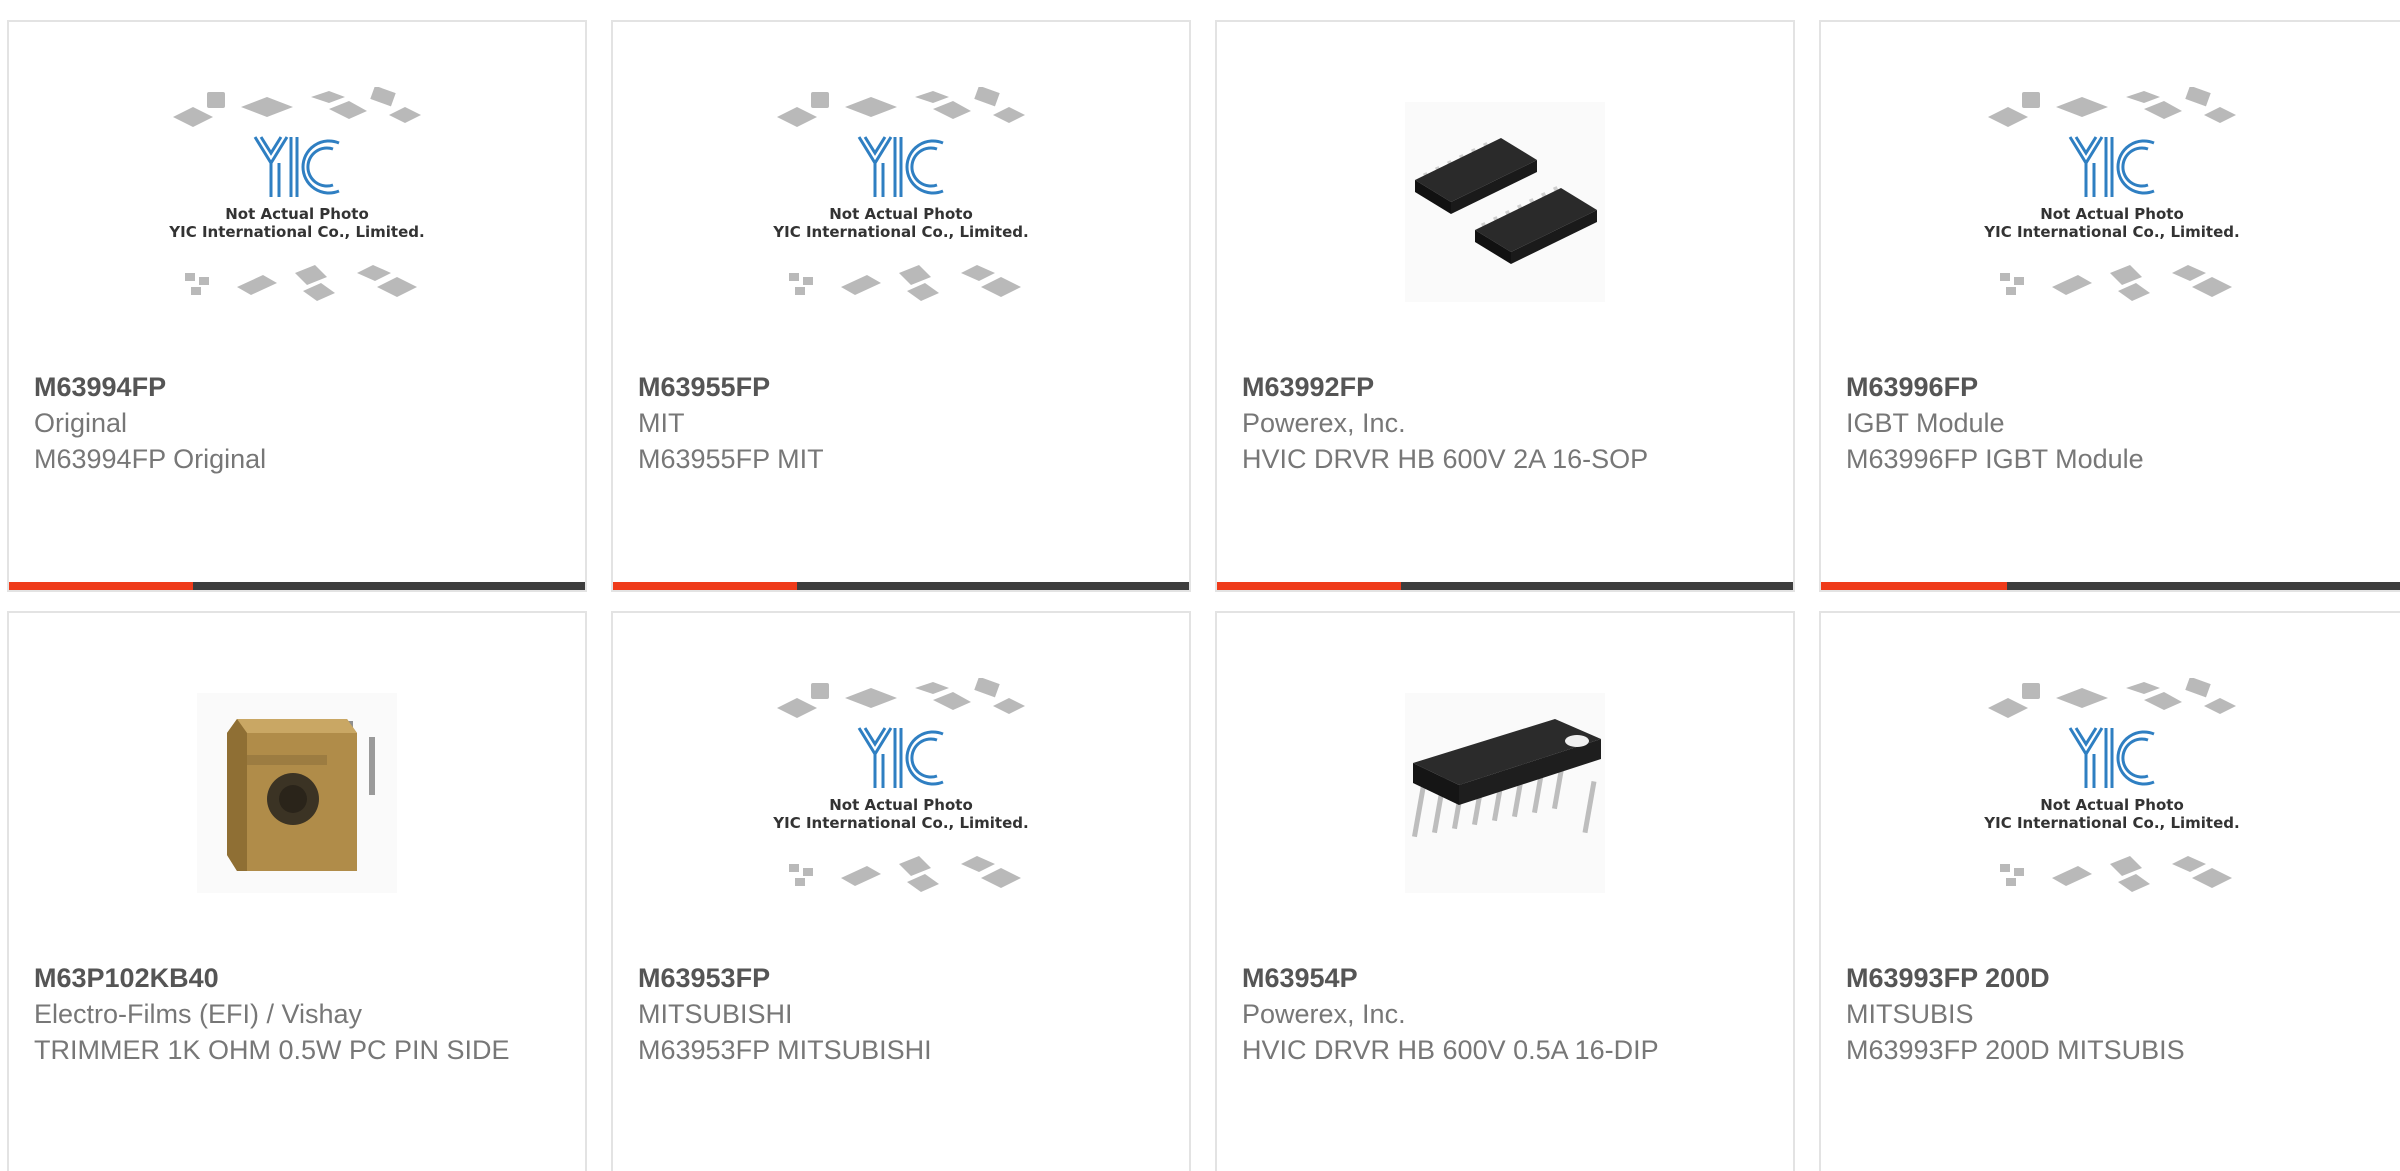 This screenshot has width=2400, height=1171. What do you see at coordinates (883, 978) in the screenshot?
I see `part-number: M63953FP` at bounding box center [883, 978].